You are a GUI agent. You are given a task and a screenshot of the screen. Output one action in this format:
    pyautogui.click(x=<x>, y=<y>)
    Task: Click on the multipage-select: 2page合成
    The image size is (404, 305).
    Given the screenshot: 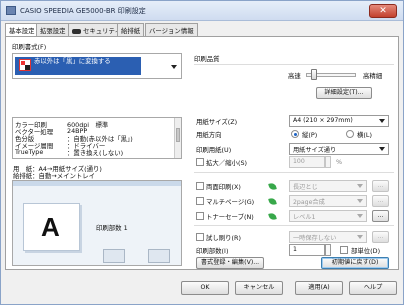 What is the action you would take?
    pyautogui.click(x=328, y=201)
    